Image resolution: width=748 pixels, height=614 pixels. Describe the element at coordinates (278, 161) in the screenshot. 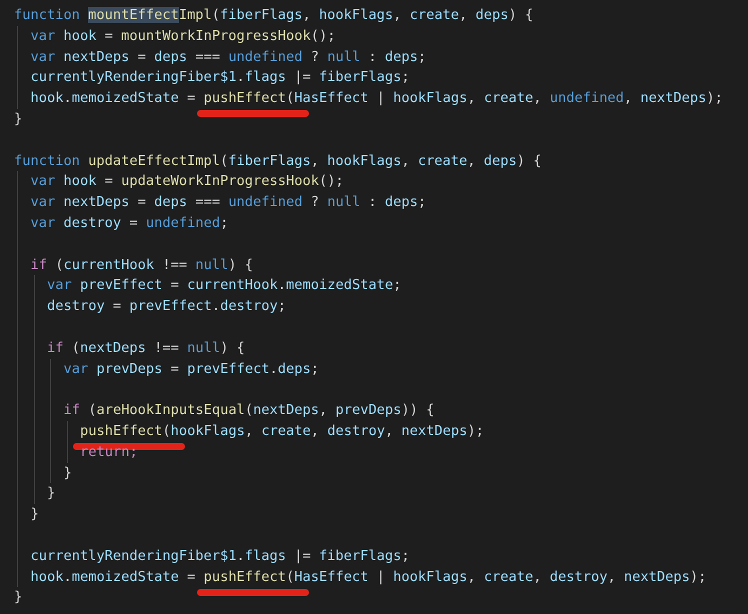

I see `code-line: function updateEffectImpl(fiberFlags, hookFlags, create, deps) {` at that location.